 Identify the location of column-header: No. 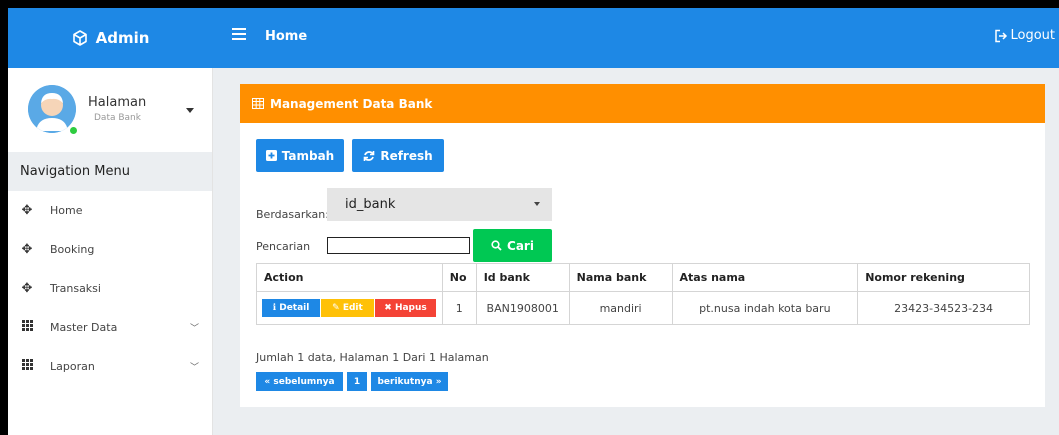
(459, 277).